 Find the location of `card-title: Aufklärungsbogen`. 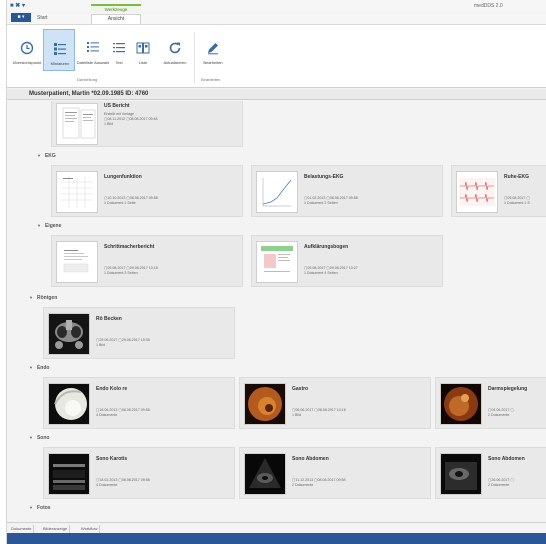

card-title: Aufklärungsbogen is located at coordinates (326, 247).